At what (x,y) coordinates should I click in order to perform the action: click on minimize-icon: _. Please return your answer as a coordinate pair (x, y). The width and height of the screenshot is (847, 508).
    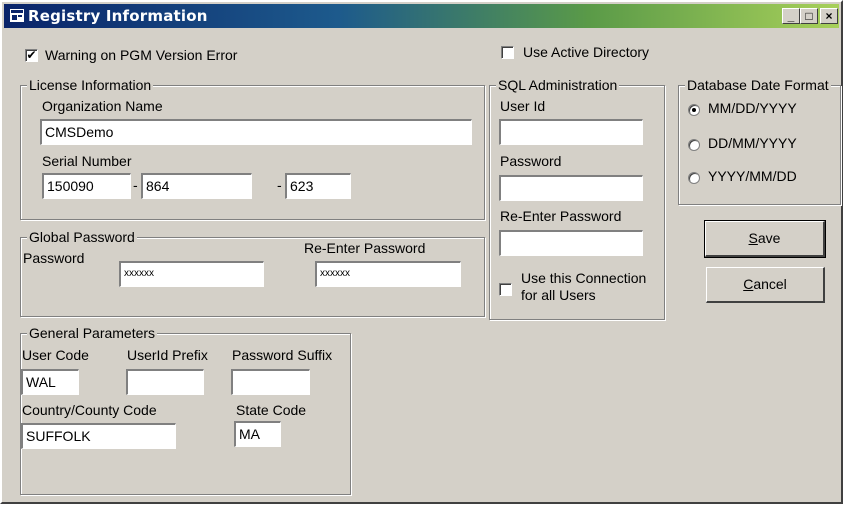
    Looking at the image, I should click on (791, 16).